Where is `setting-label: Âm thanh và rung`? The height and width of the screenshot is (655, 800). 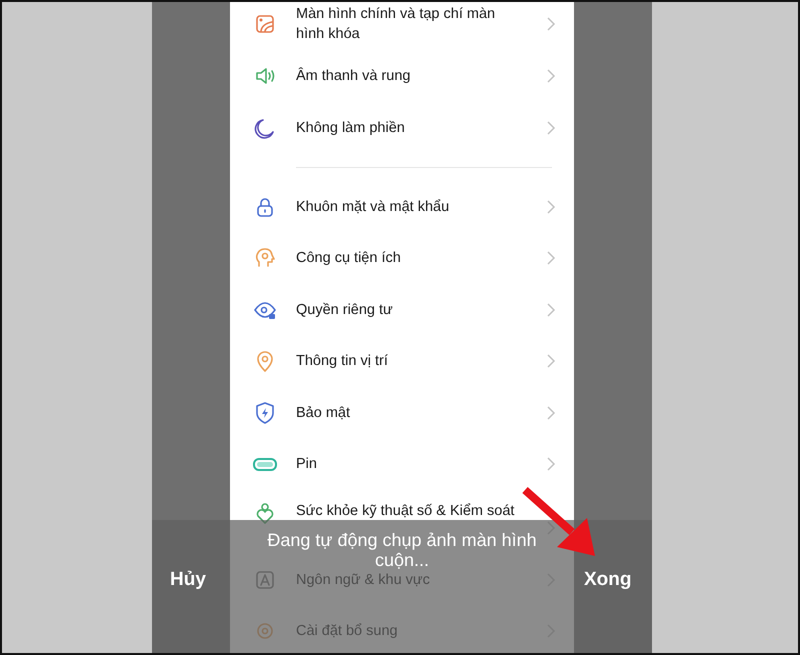 setting-label: Âm thanh và rung is located at coordinates (410, 76).